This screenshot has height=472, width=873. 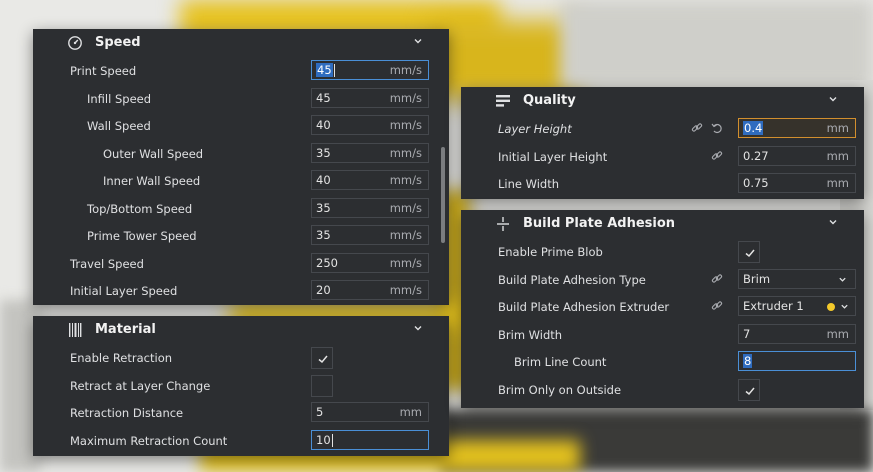 What do you see at coordinates (503, 224) in the screenshot?
I see `build-plate-icon` at bounding box center [503, 224].